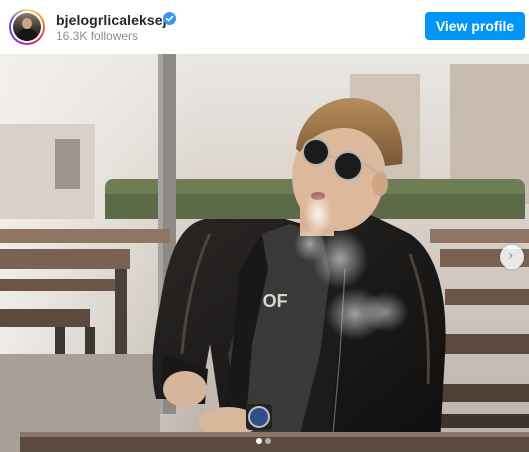 This screenshot has height=452, width=529. I want to click on carousel-dot, so click(268, 441).